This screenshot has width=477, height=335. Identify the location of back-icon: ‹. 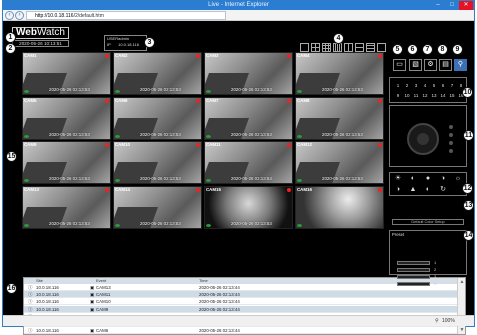
(9, 15).